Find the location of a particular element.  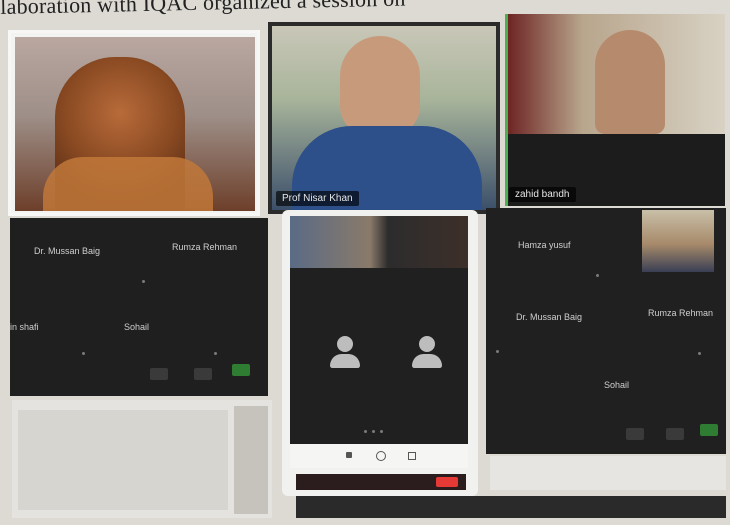

phone-screenshot is located at coordinates (380, 353).